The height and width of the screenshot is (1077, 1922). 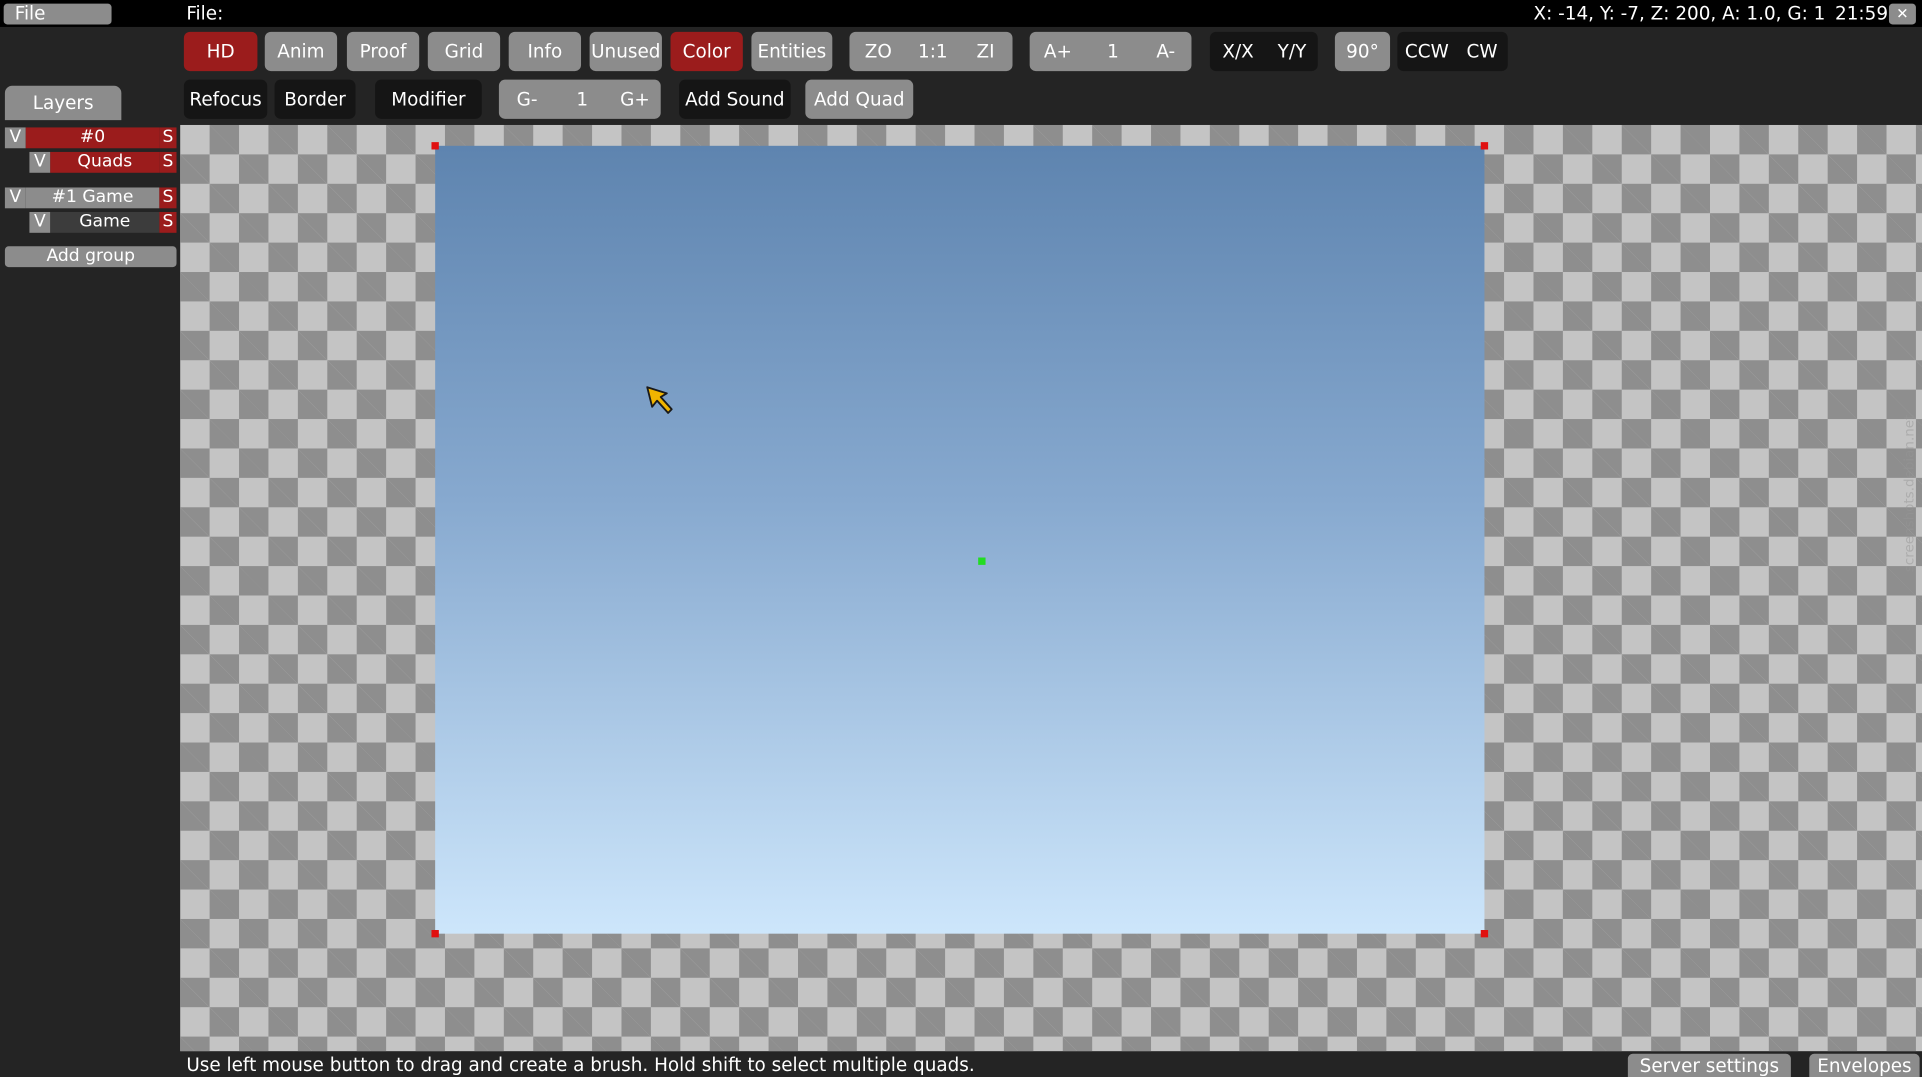 I want to click on group-row: V #1 Game S, so click(x=90, y=198).